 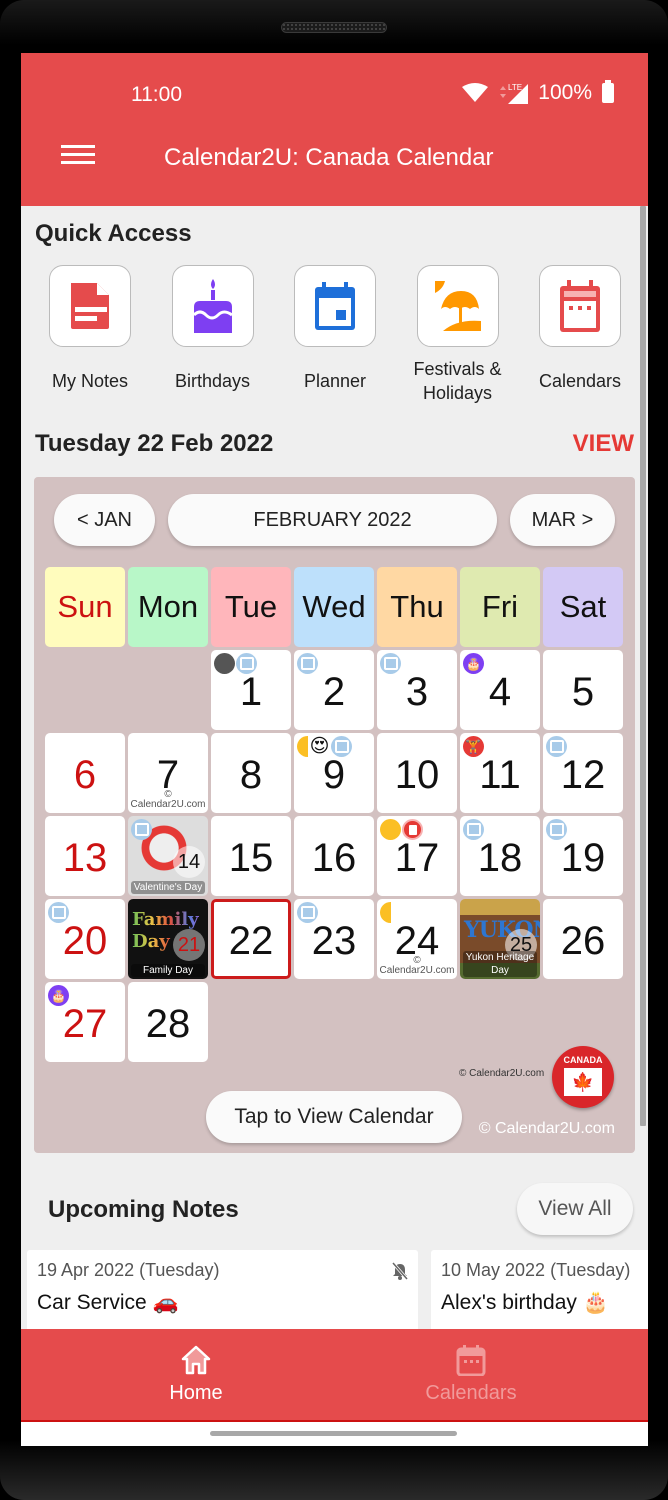 I want to click on speaker-grille, so click(x=334, y=27).